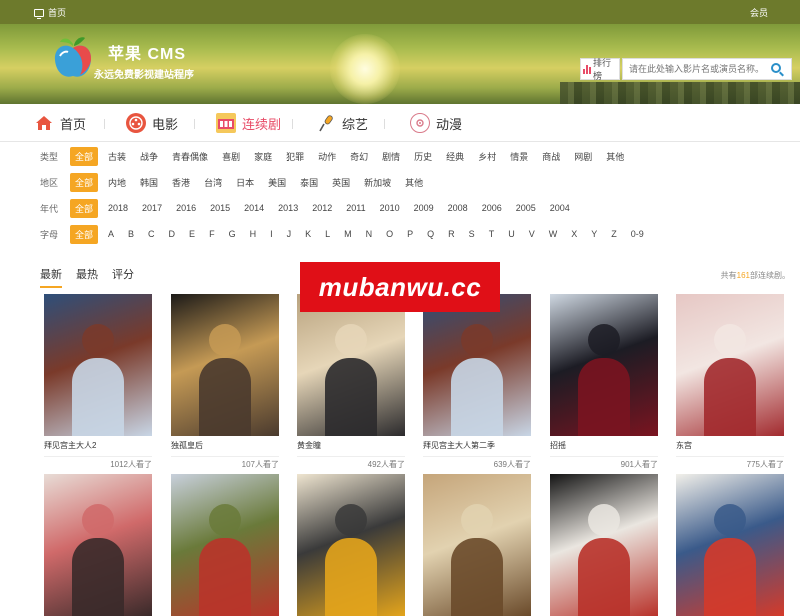 The image size is (800, 616). Describe the element at coordinates (192, 234) in the screenshot. I see `filter-option: E` at that location.